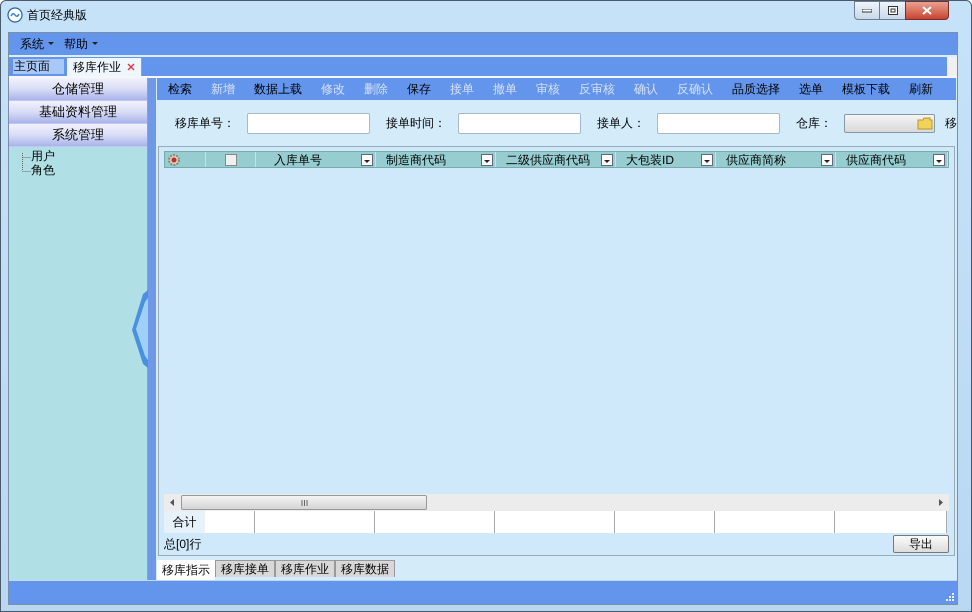 This screenshot has width=972, height=612. I want to click on tree-item: 用户, so click(43, 156).